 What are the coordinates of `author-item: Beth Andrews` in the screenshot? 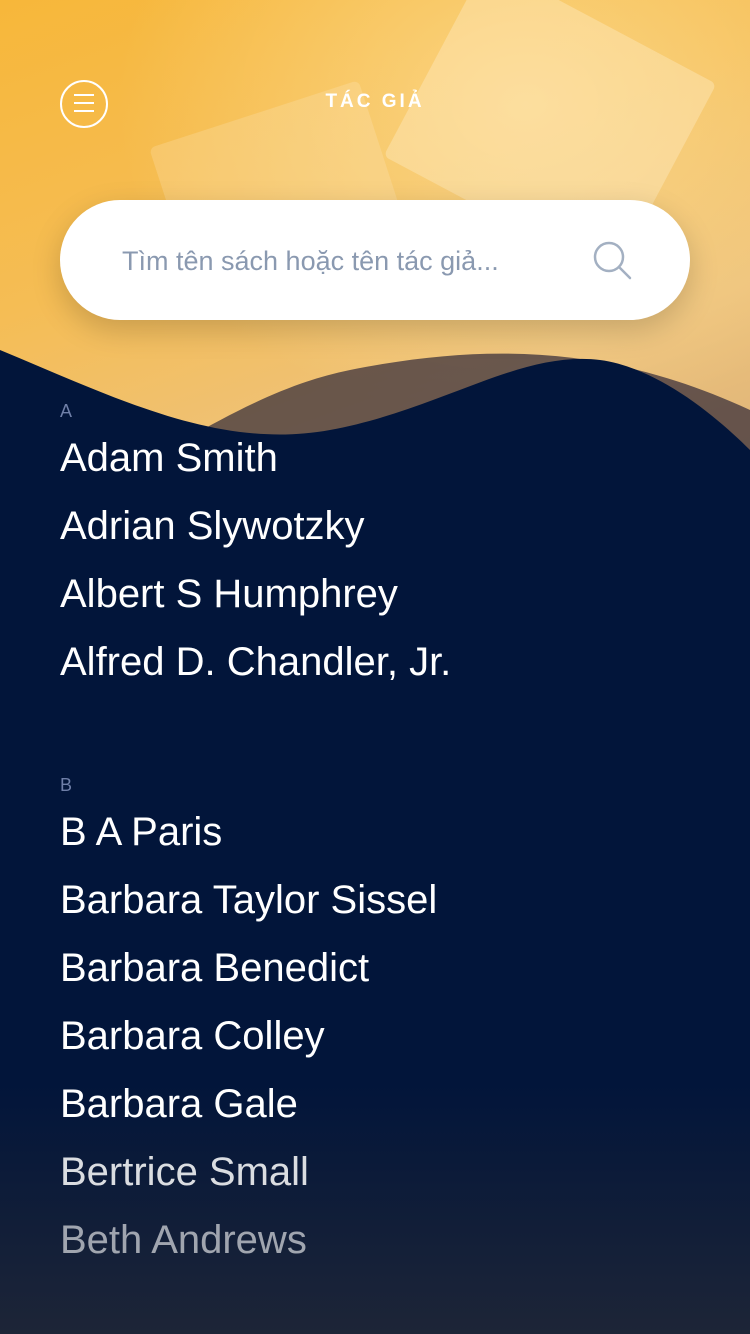 It's located at (380, 1240).